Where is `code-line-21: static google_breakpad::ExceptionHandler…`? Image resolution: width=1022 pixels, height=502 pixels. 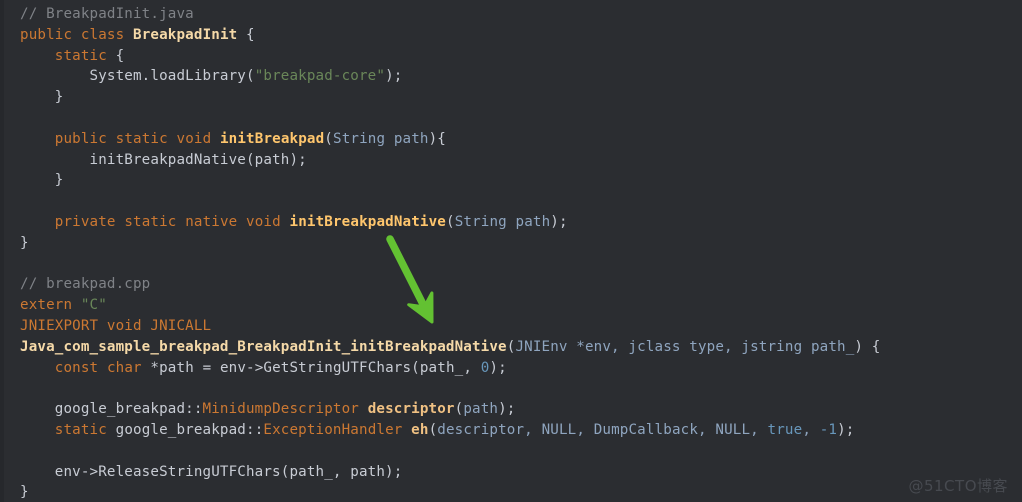 code-line-21: static google_breakpad::ExceptionHandler… is located at coordinates (511, 430).